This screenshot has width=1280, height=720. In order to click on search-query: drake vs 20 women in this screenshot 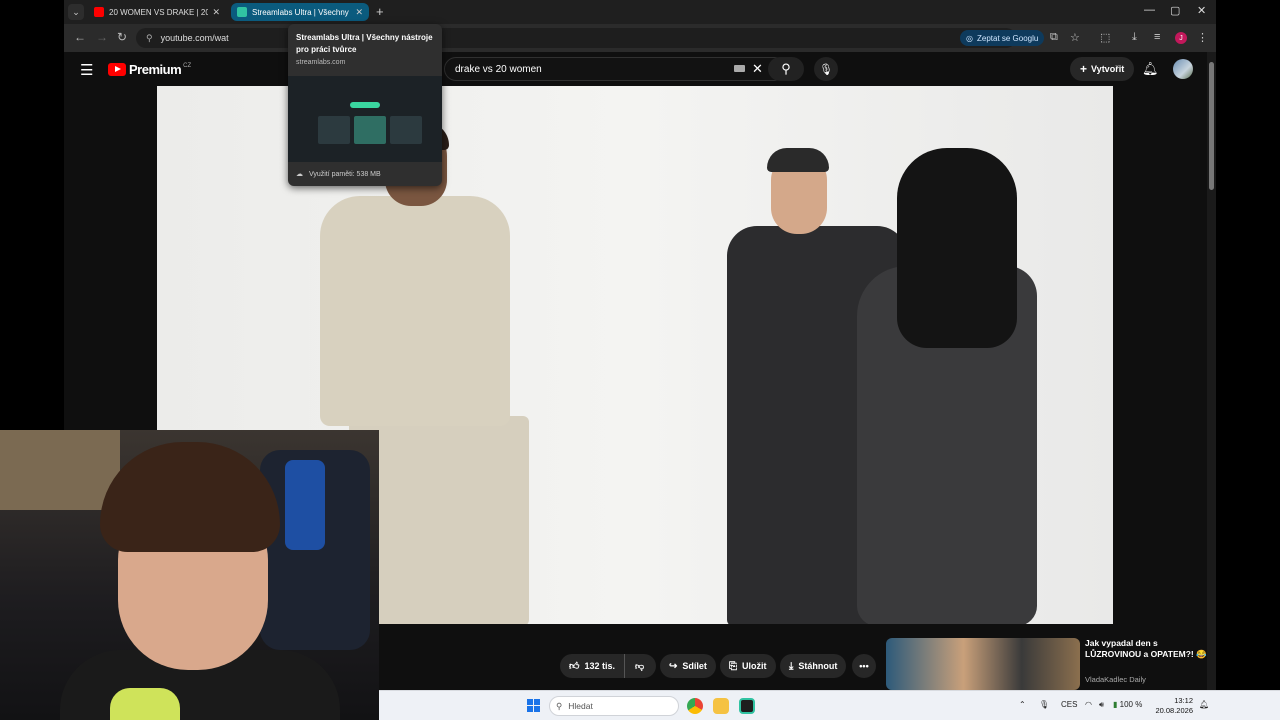, I will do `click(498, 69)`.